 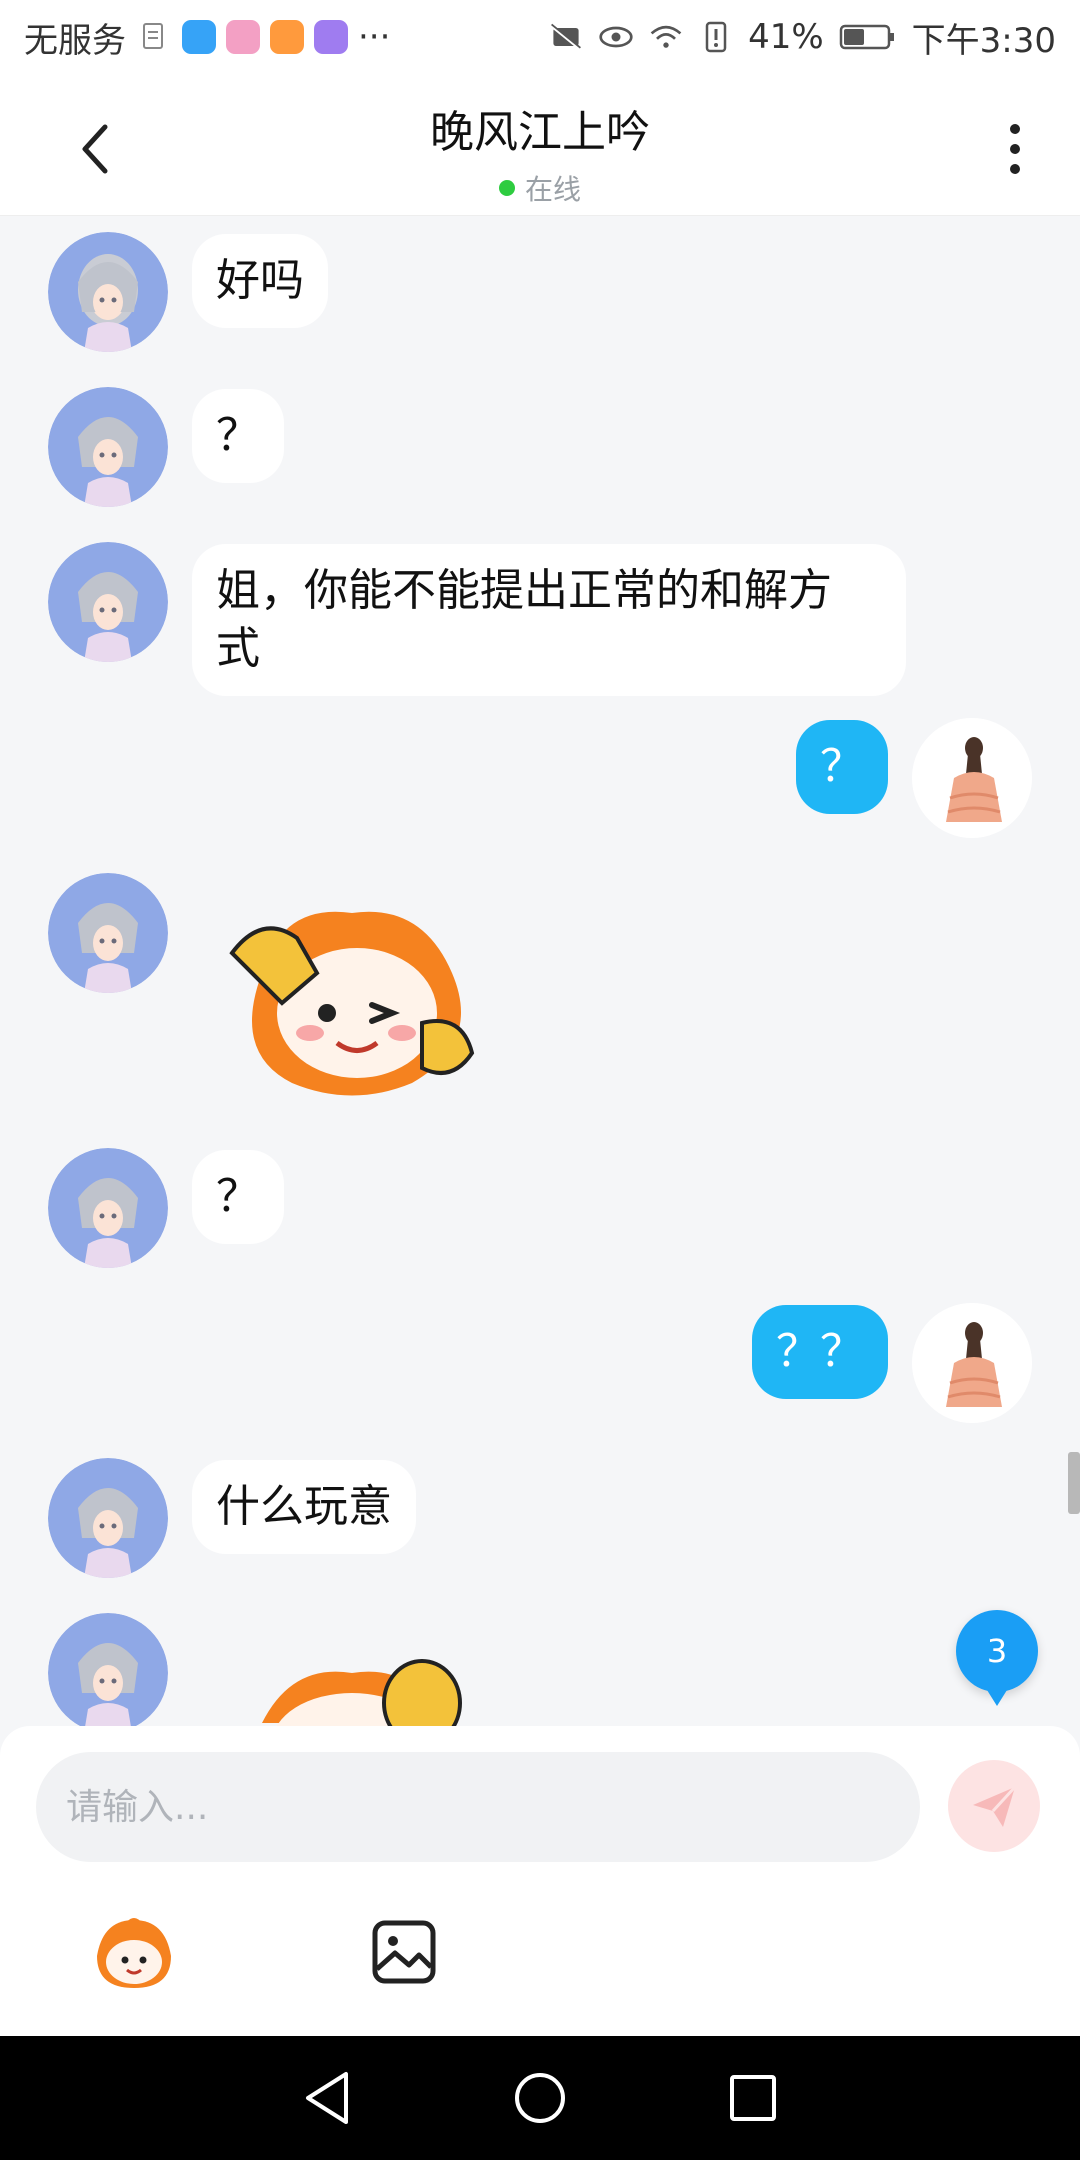 What do you see at coordinates (820, 1352) in the screenshot?
I see `message-bubble: ？？` at bounding box center [820, 1352].